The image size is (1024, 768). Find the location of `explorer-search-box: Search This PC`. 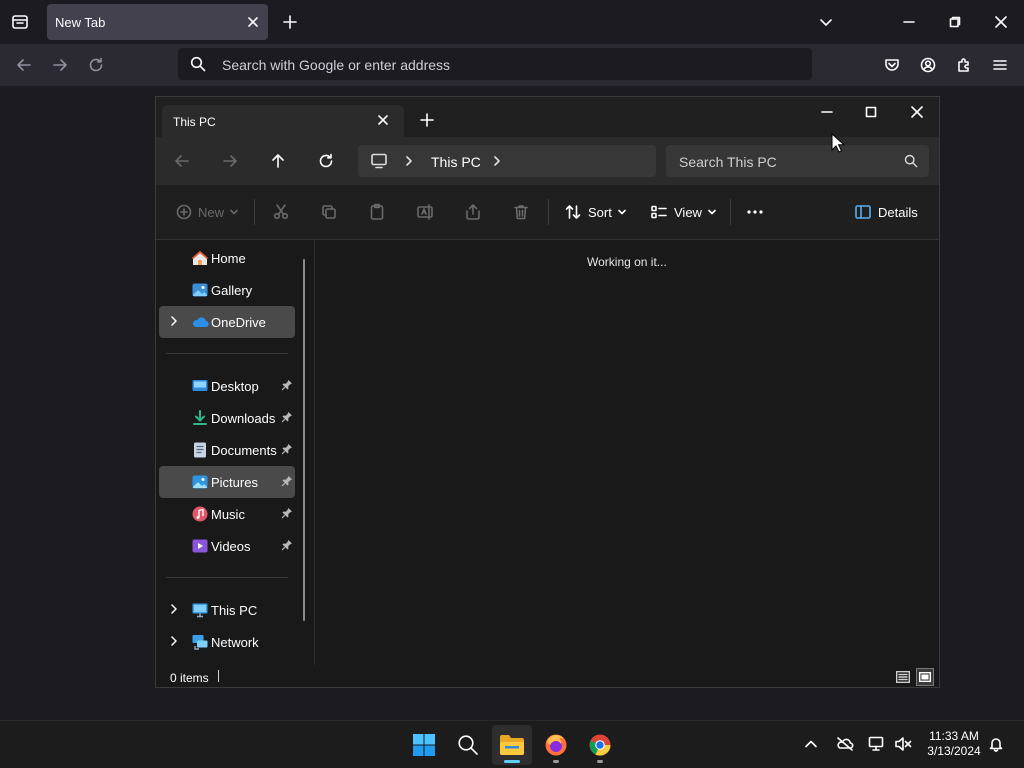

explorer-search-box: Search This PC is located at coordinates (797, 161).